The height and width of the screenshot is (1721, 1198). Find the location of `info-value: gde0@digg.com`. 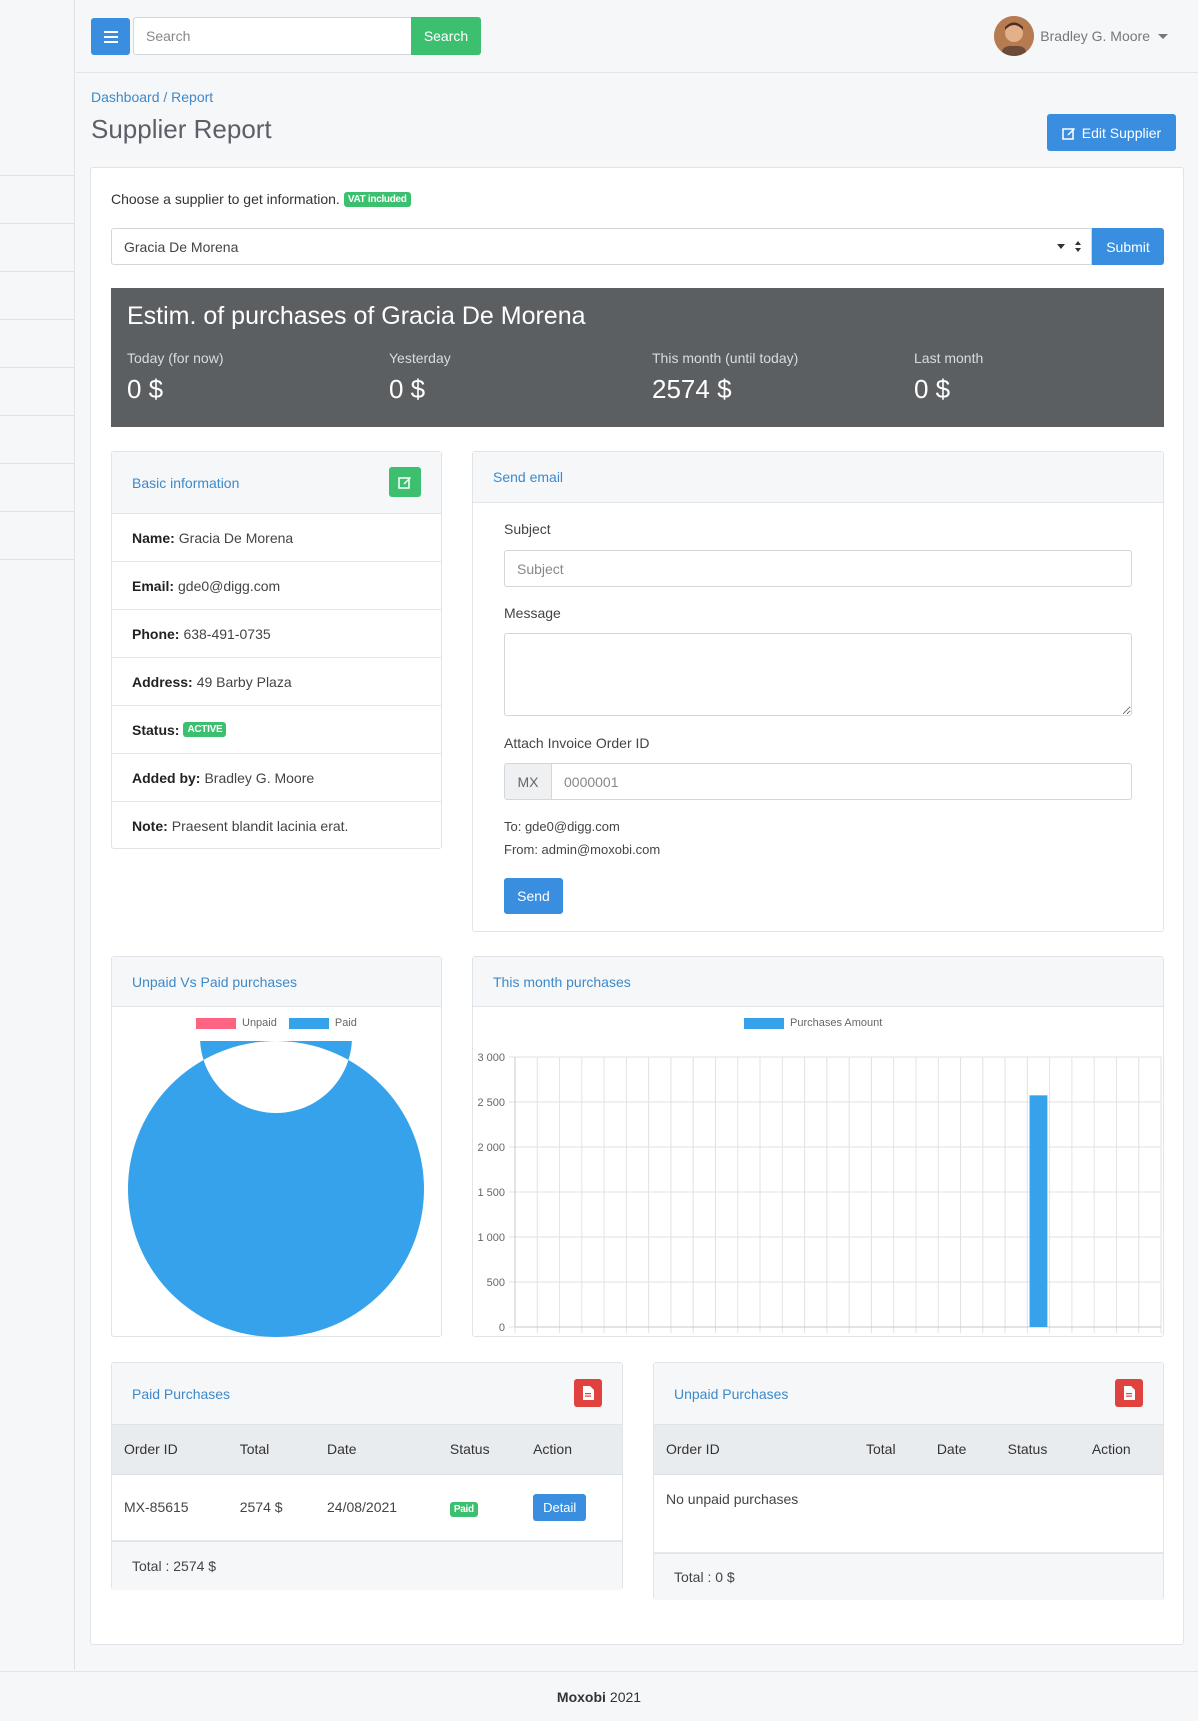

info-value: gde0@digg.com is located at coordinates (229, 585).